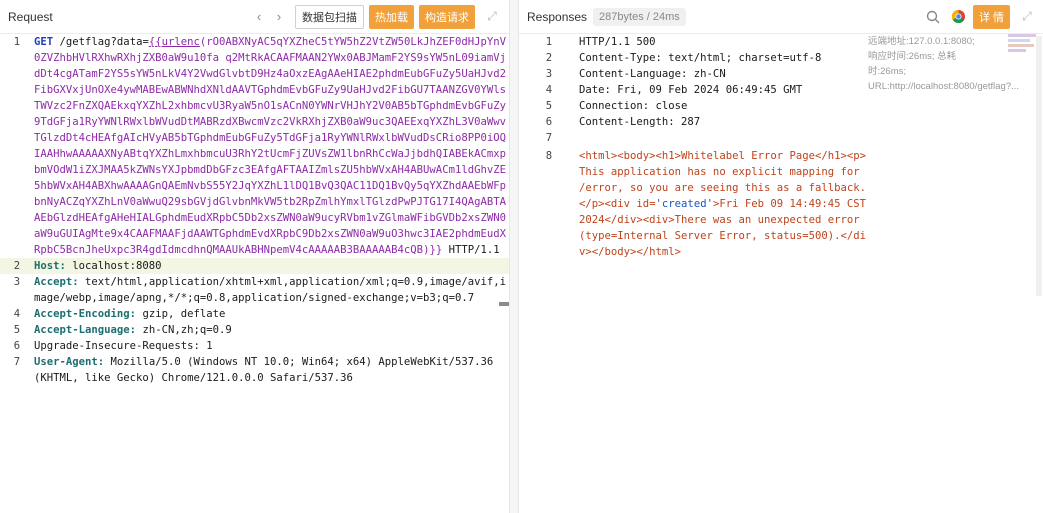  Describe the element at coordinates (279, 16) in the screenshot. I see `nav-forward-icon: ›` at that location.